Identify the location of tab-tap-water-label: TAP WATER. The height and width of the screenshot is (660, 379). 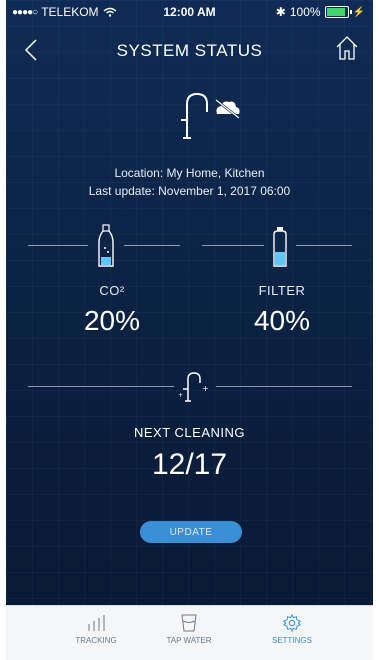
(189, 640).